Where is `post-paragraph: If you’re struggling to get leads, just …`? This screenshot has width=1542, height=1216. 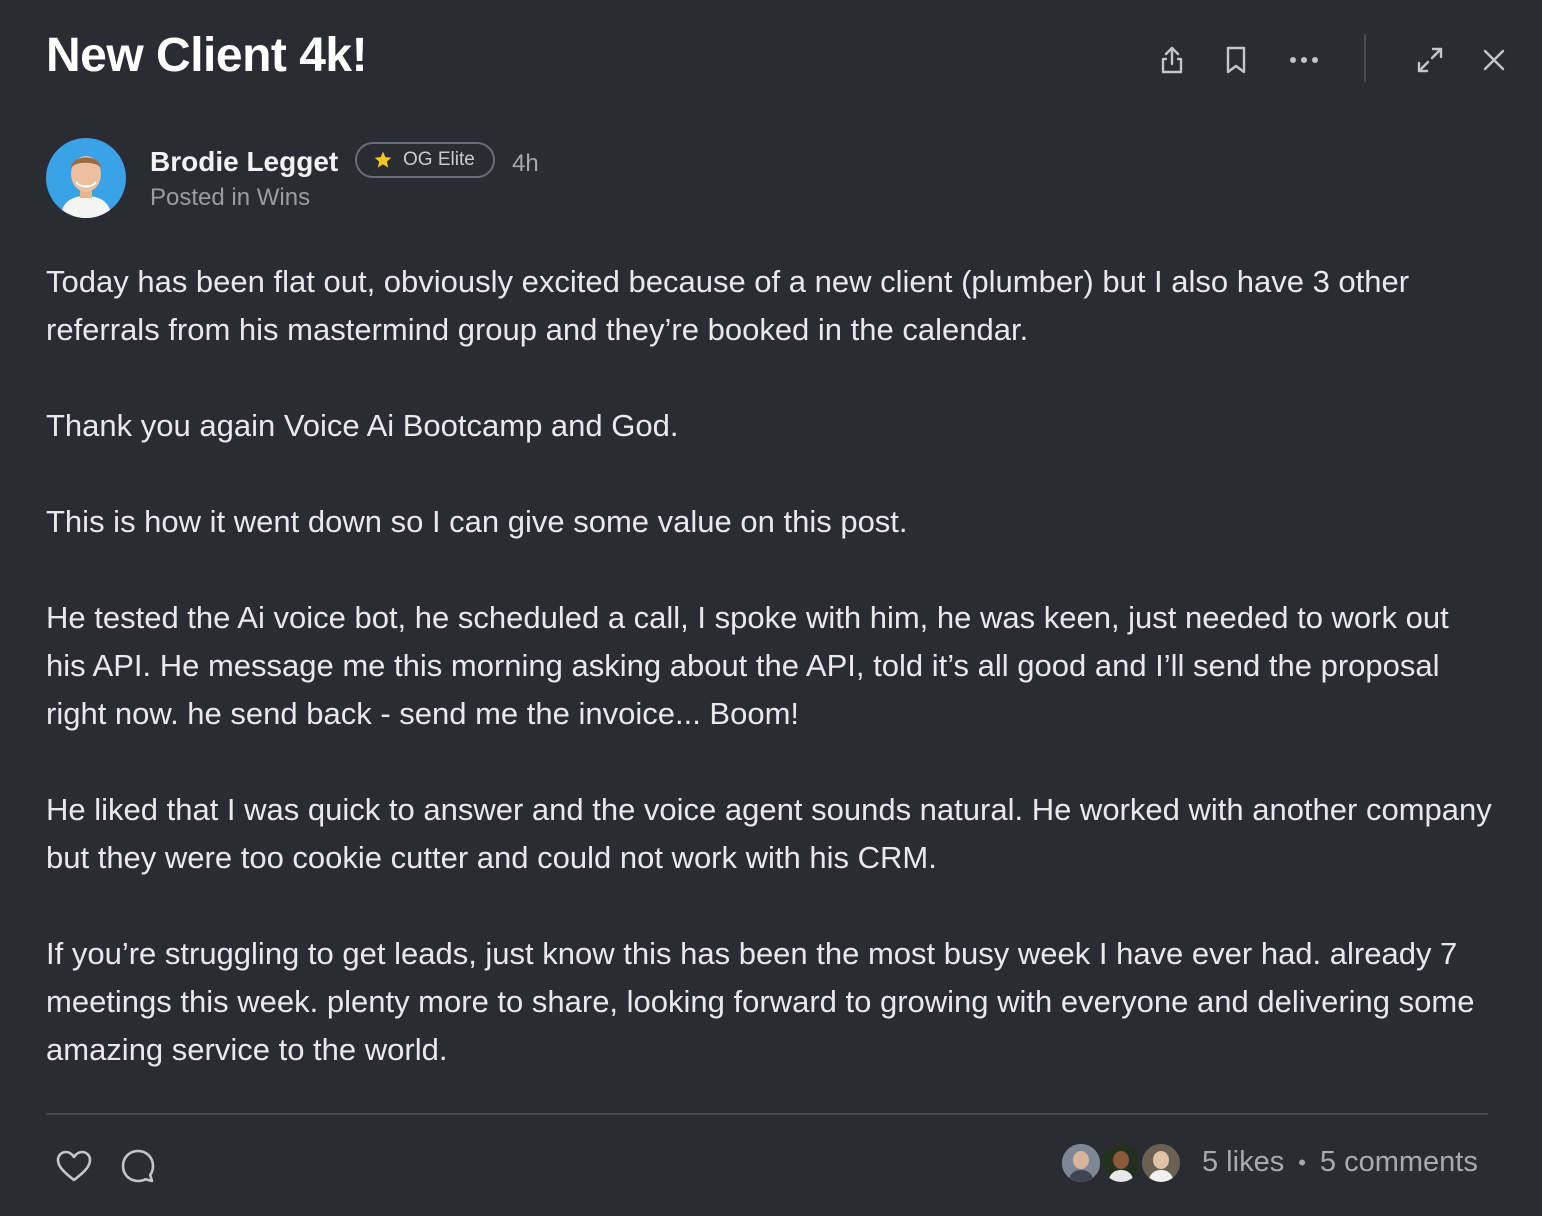
post-paragraph: If you’re struggling to get leads, just … is located at coordinates (760, 1001).